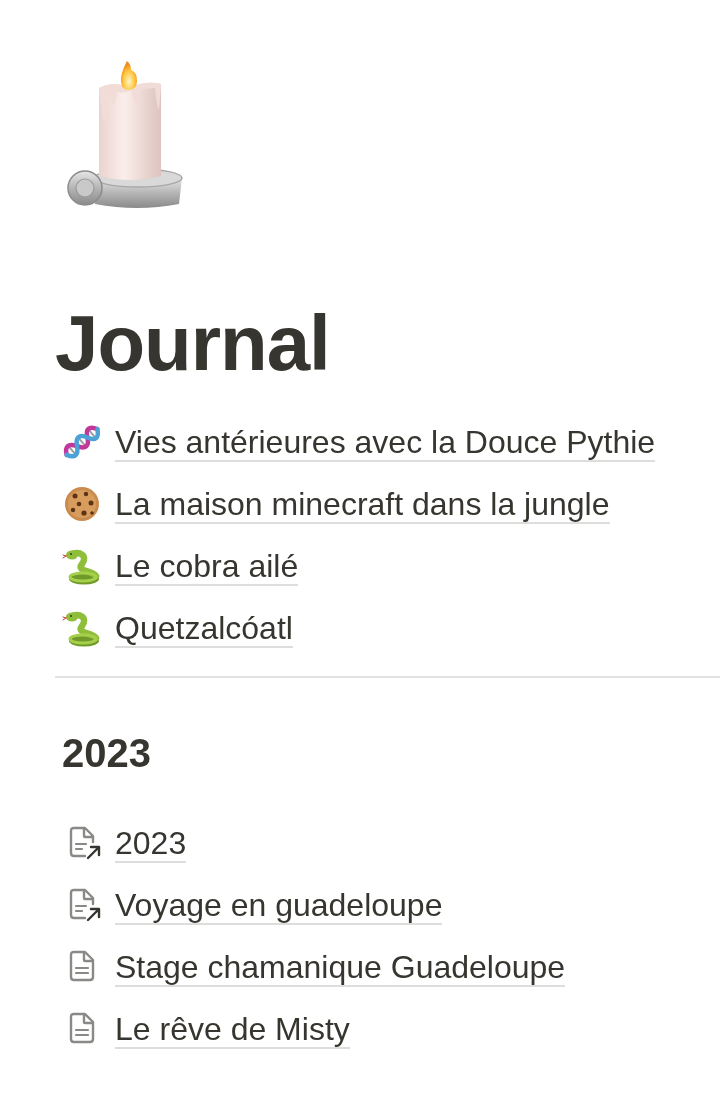 Image resolution: width=720 pixels, height=1111 pixels. What do you see at coordinates (82, 504) in the screenshot?
I see `cookie-icon` at bounding box center [82, 504].